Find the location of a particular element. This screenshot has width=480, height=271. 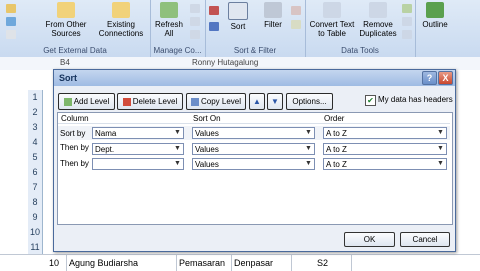

cancel-button: Cancel is located at coordinates (425, 239).